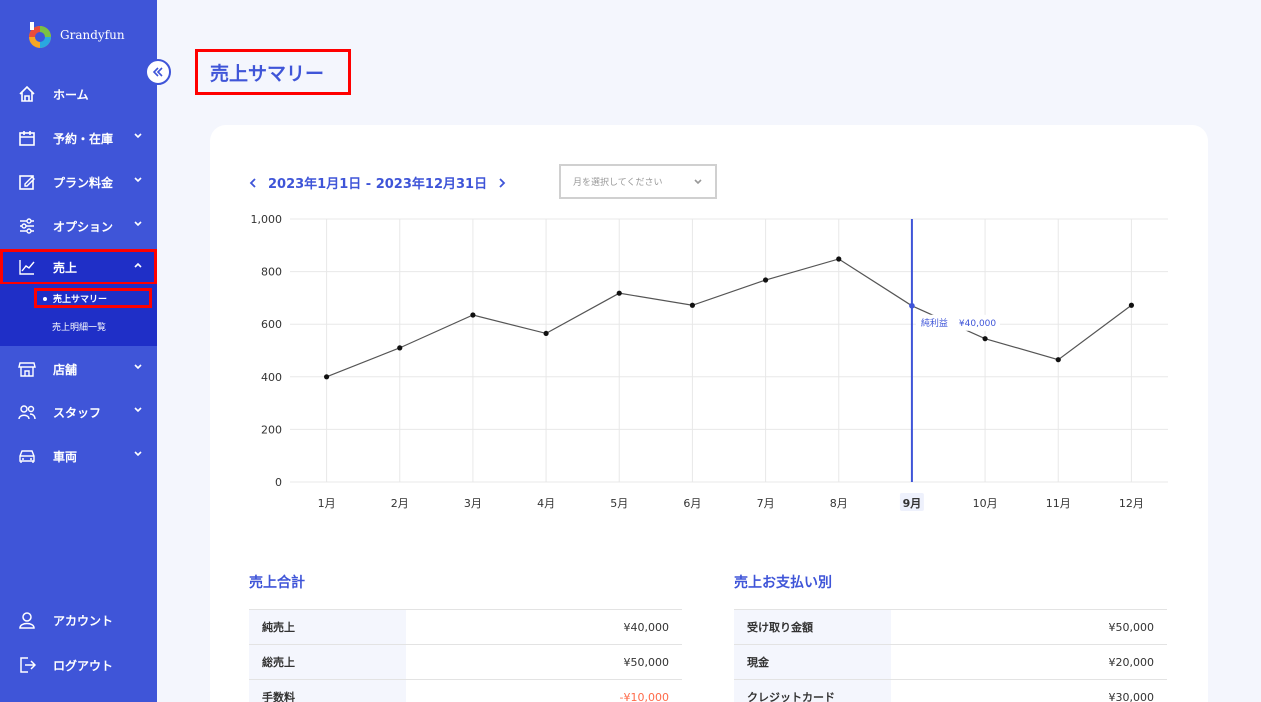  What do you see at coordinates (1058, 503) in the screenshot?
I see `x-tick-label: 11月` at bounding box center [1058, 503].